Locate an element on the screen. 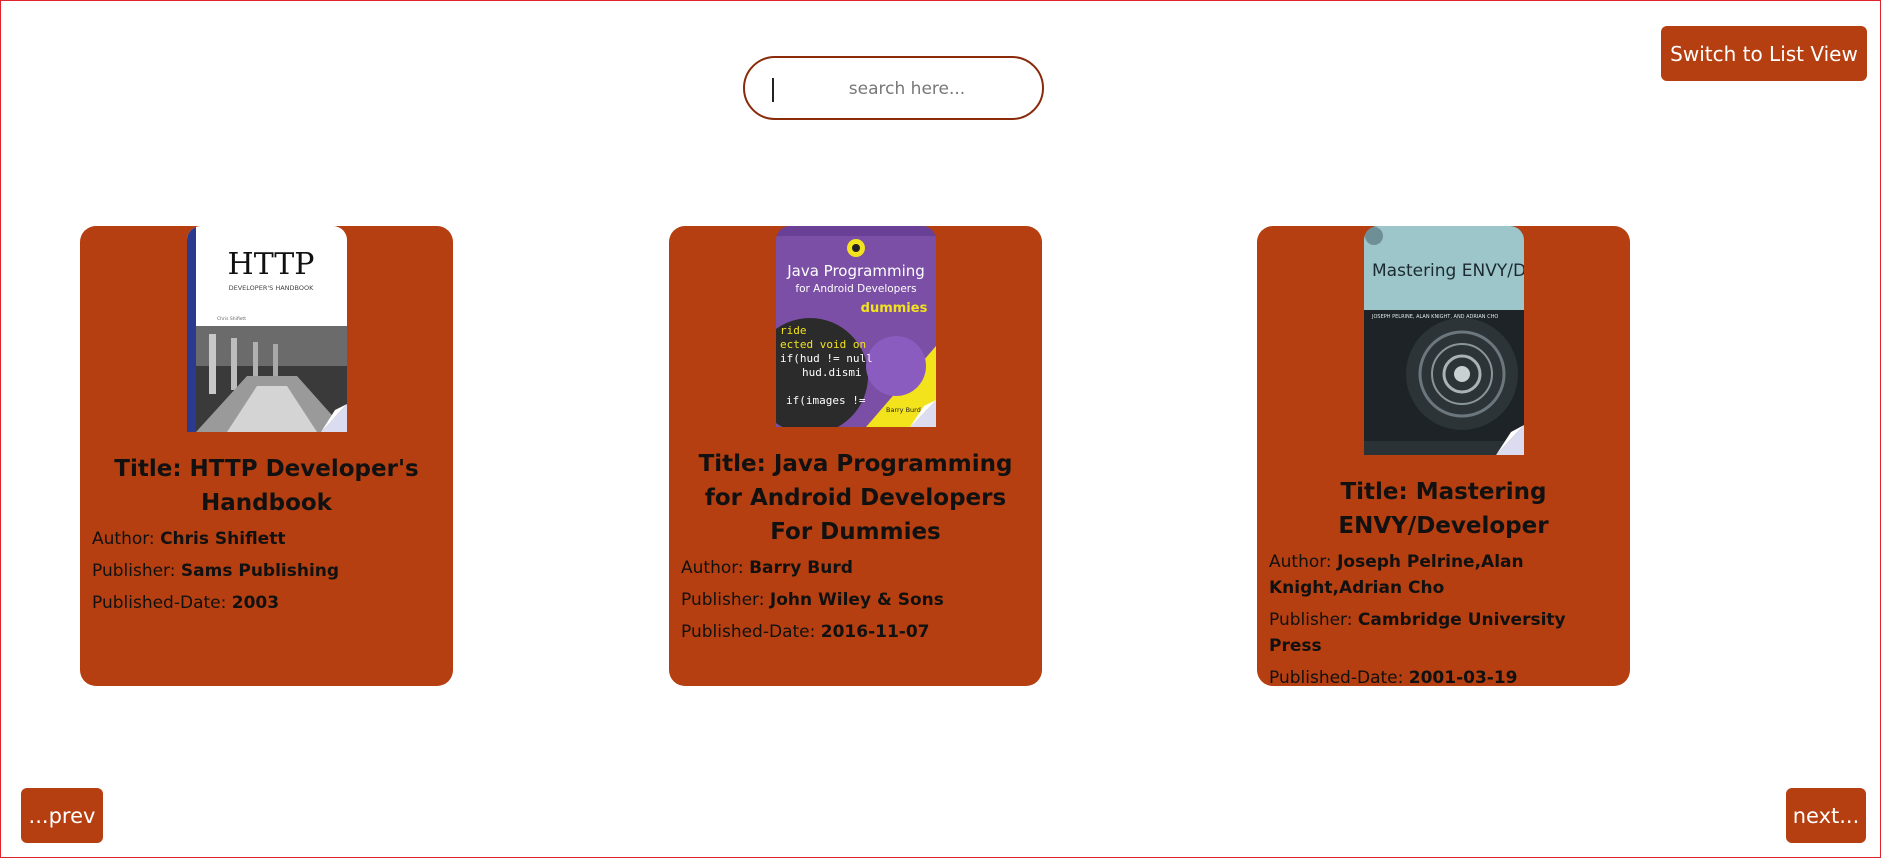  cover-heading: HTTP is located at coordinates (270, 264).